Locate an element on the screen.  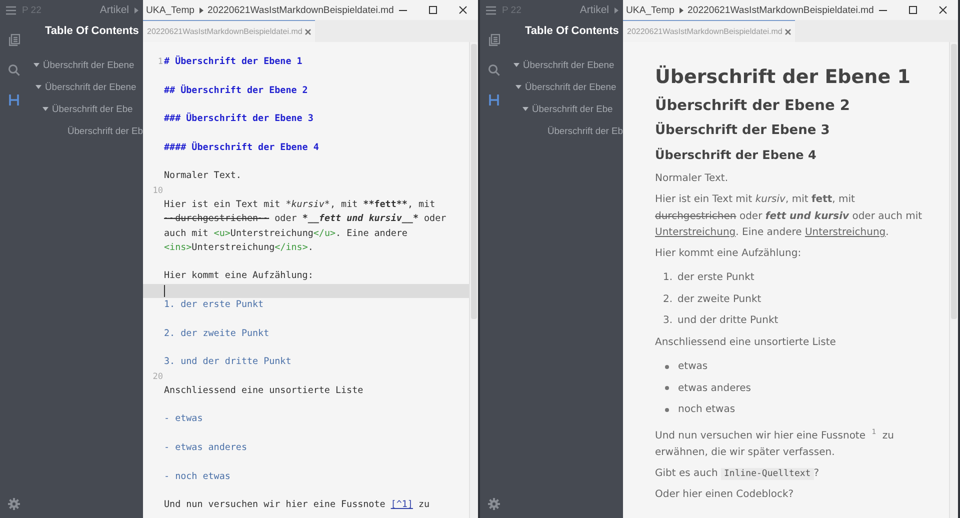
code-line: Und nun versuchen wir hier eine Fussnote [^1] zu is located at coordinates (297, 505).